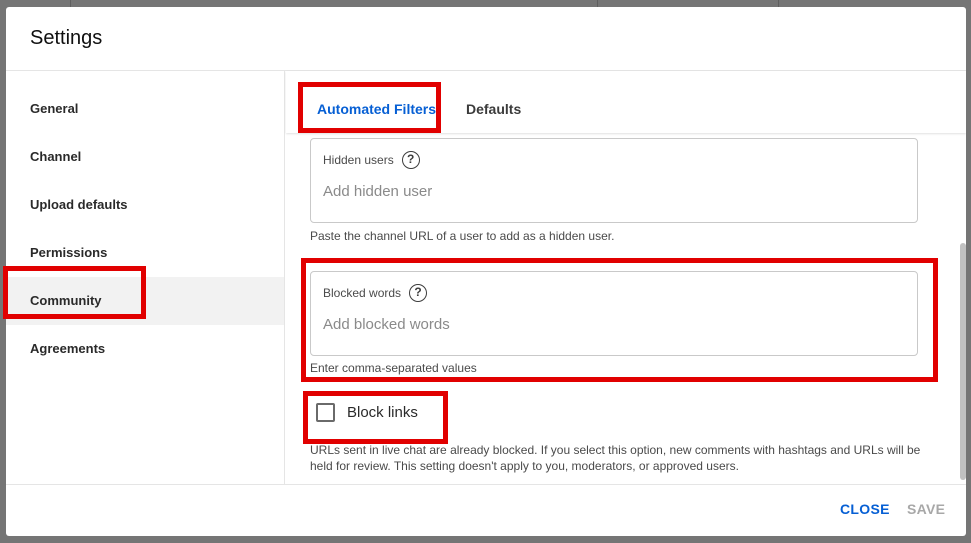  Describe the element at coordinates (493, 102) in the screenshot. I see `tab-defaults: Defaults` at that location.